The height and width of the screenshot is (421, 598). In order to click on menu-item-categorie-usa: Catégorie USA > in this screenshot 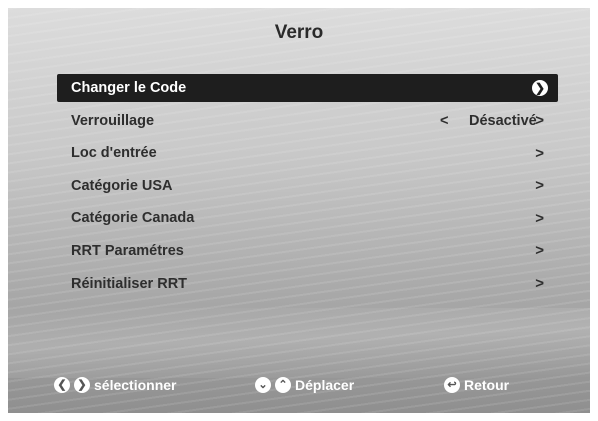, I will do `click(307, 186)`.